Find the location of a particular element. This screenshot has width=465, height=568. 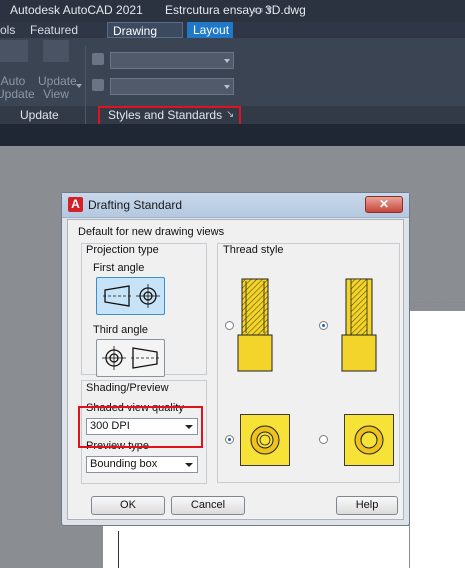

style-dropdown is located at coordinates (172, 60).